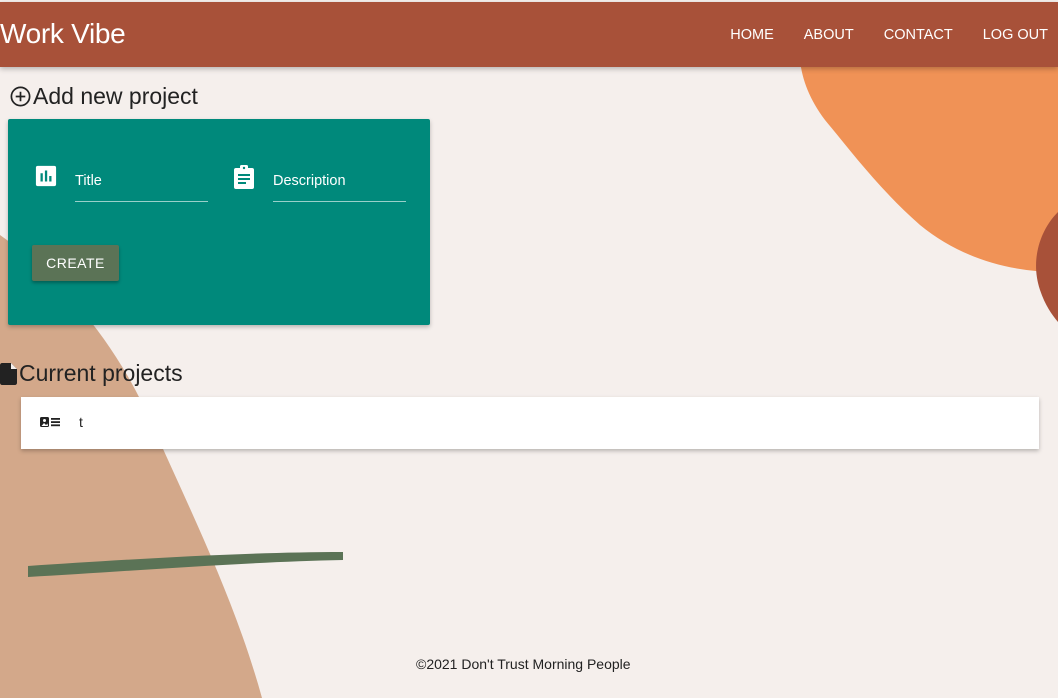  I want to click on nav-link-contact: CONTACT, so click(918, 35).